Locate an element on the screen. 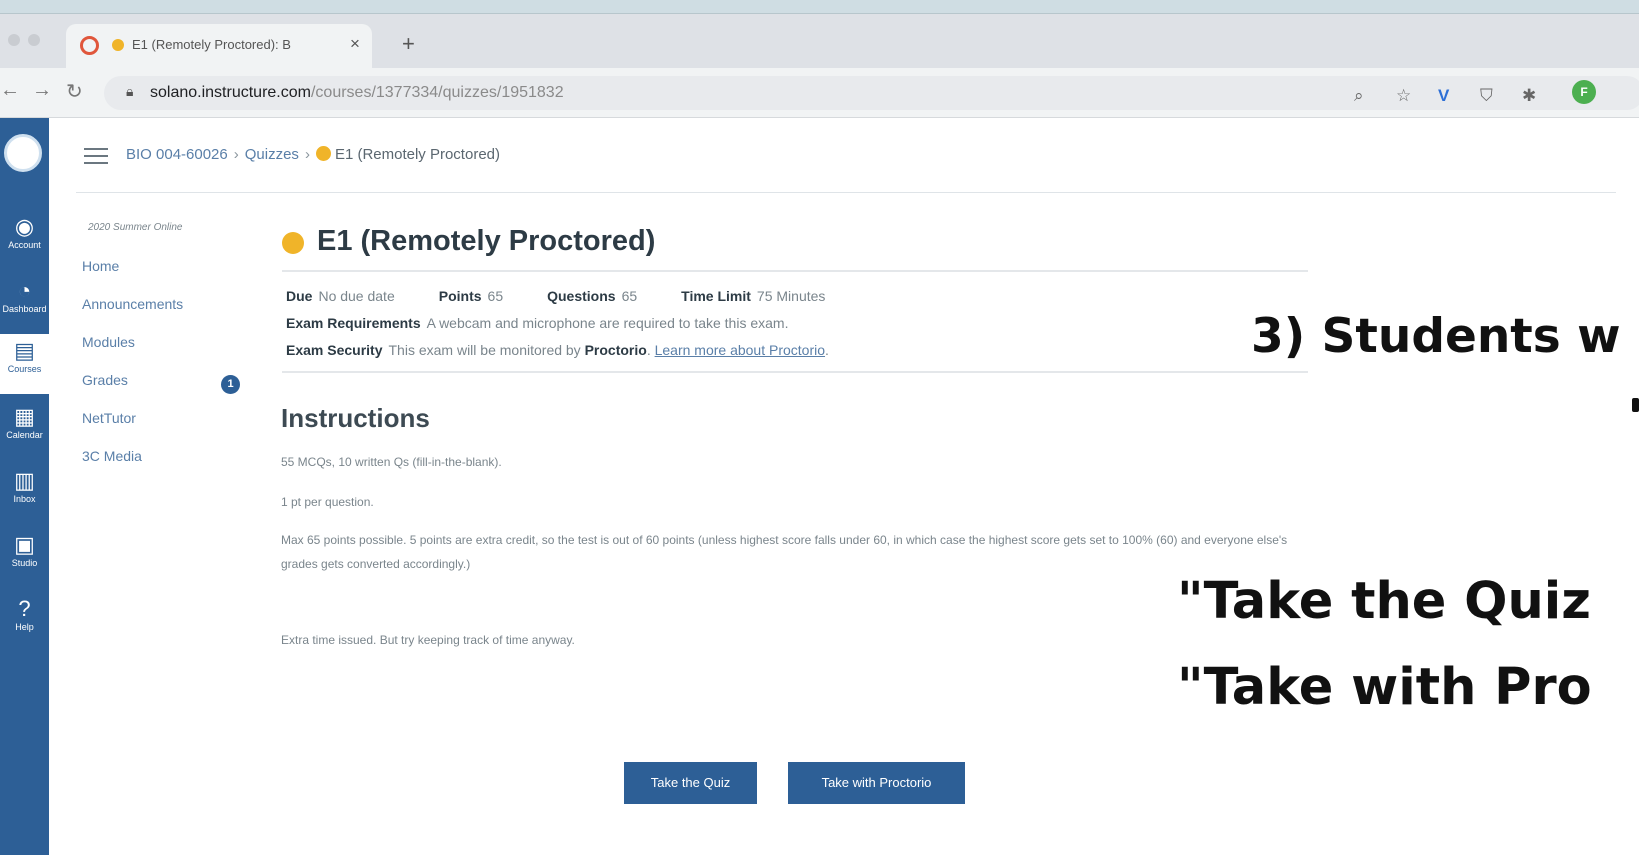  exam-requirements-label: Exam Requirements is located at coordinates (353, 323).